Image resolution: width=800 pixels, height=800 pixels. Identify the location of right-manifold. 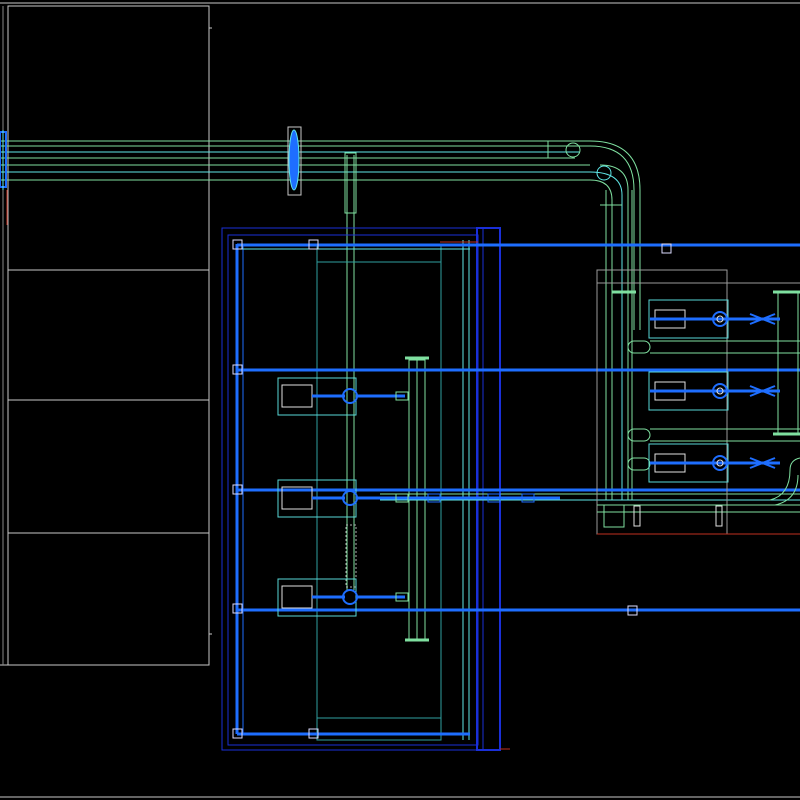
(788, 363).